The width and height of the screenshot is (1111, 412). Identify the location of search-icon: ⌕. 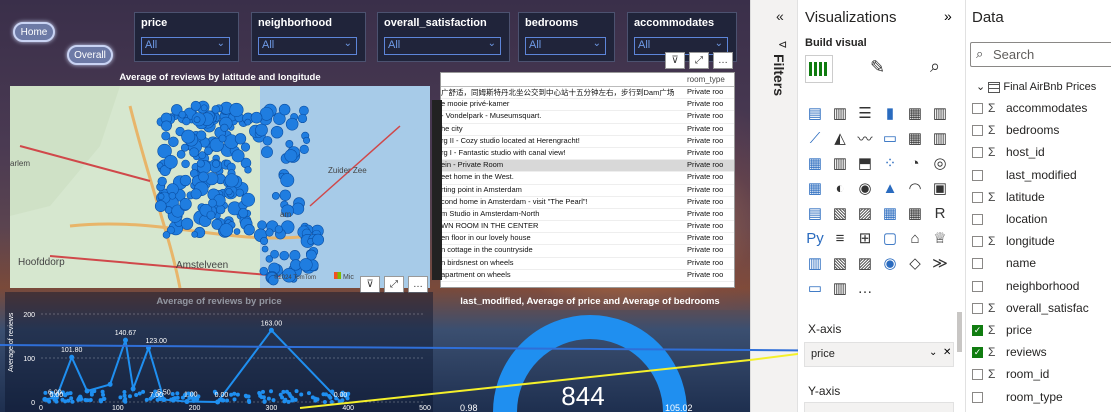
(980, 53).